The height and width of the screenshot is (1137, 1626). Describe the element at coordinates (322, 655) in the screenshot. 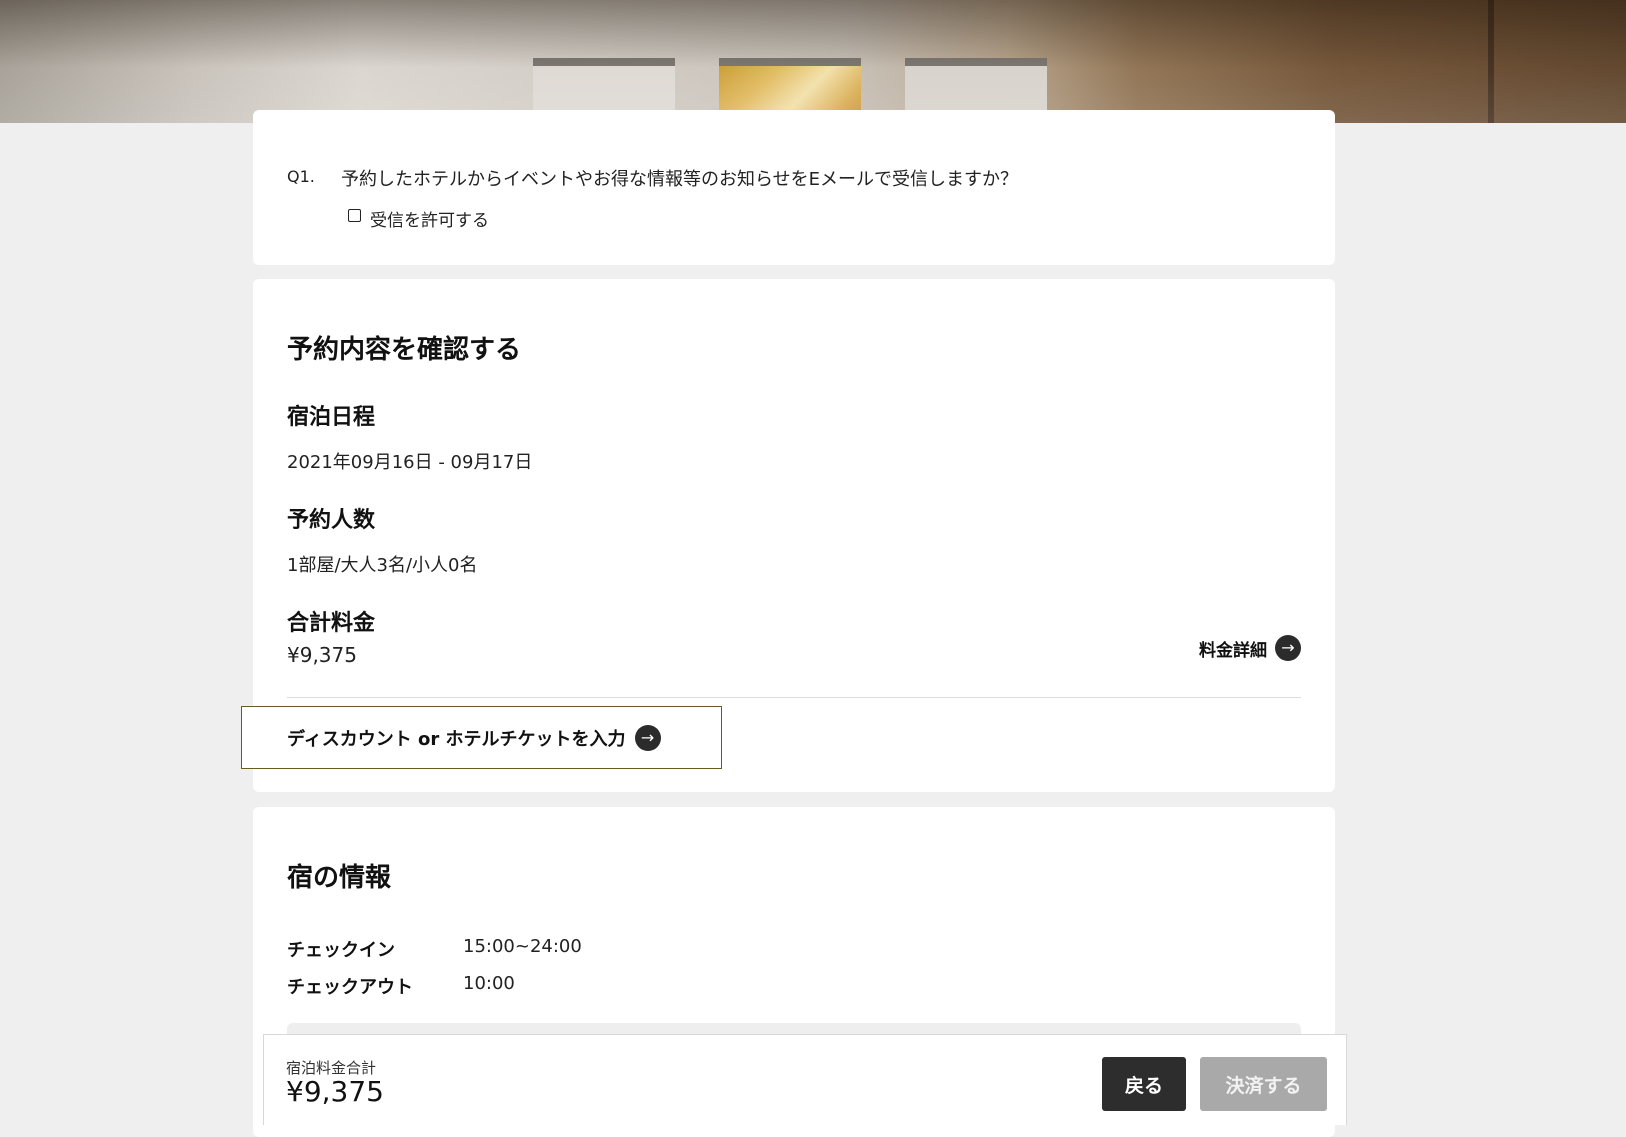

I see `total-price-value: ¥9,375` at that location.